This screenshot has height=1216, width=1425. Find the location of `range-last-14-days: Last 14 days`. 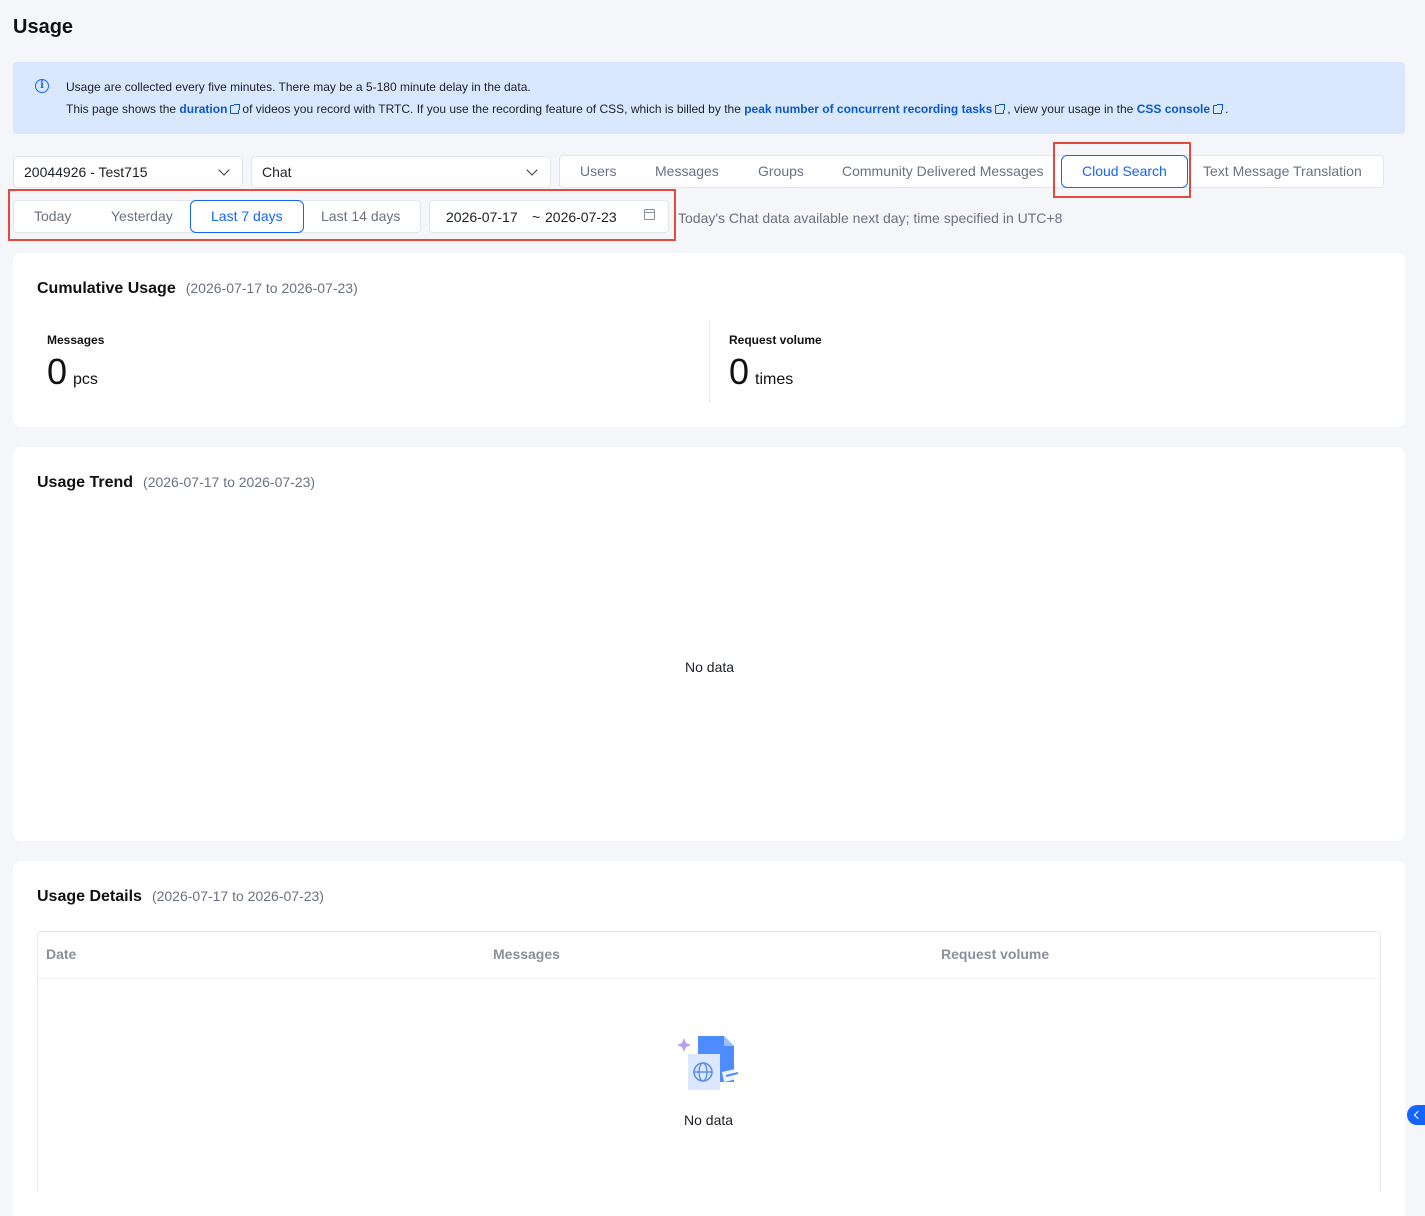

range-last-14-days: Last 14 days is located at coordinates (360, 216).